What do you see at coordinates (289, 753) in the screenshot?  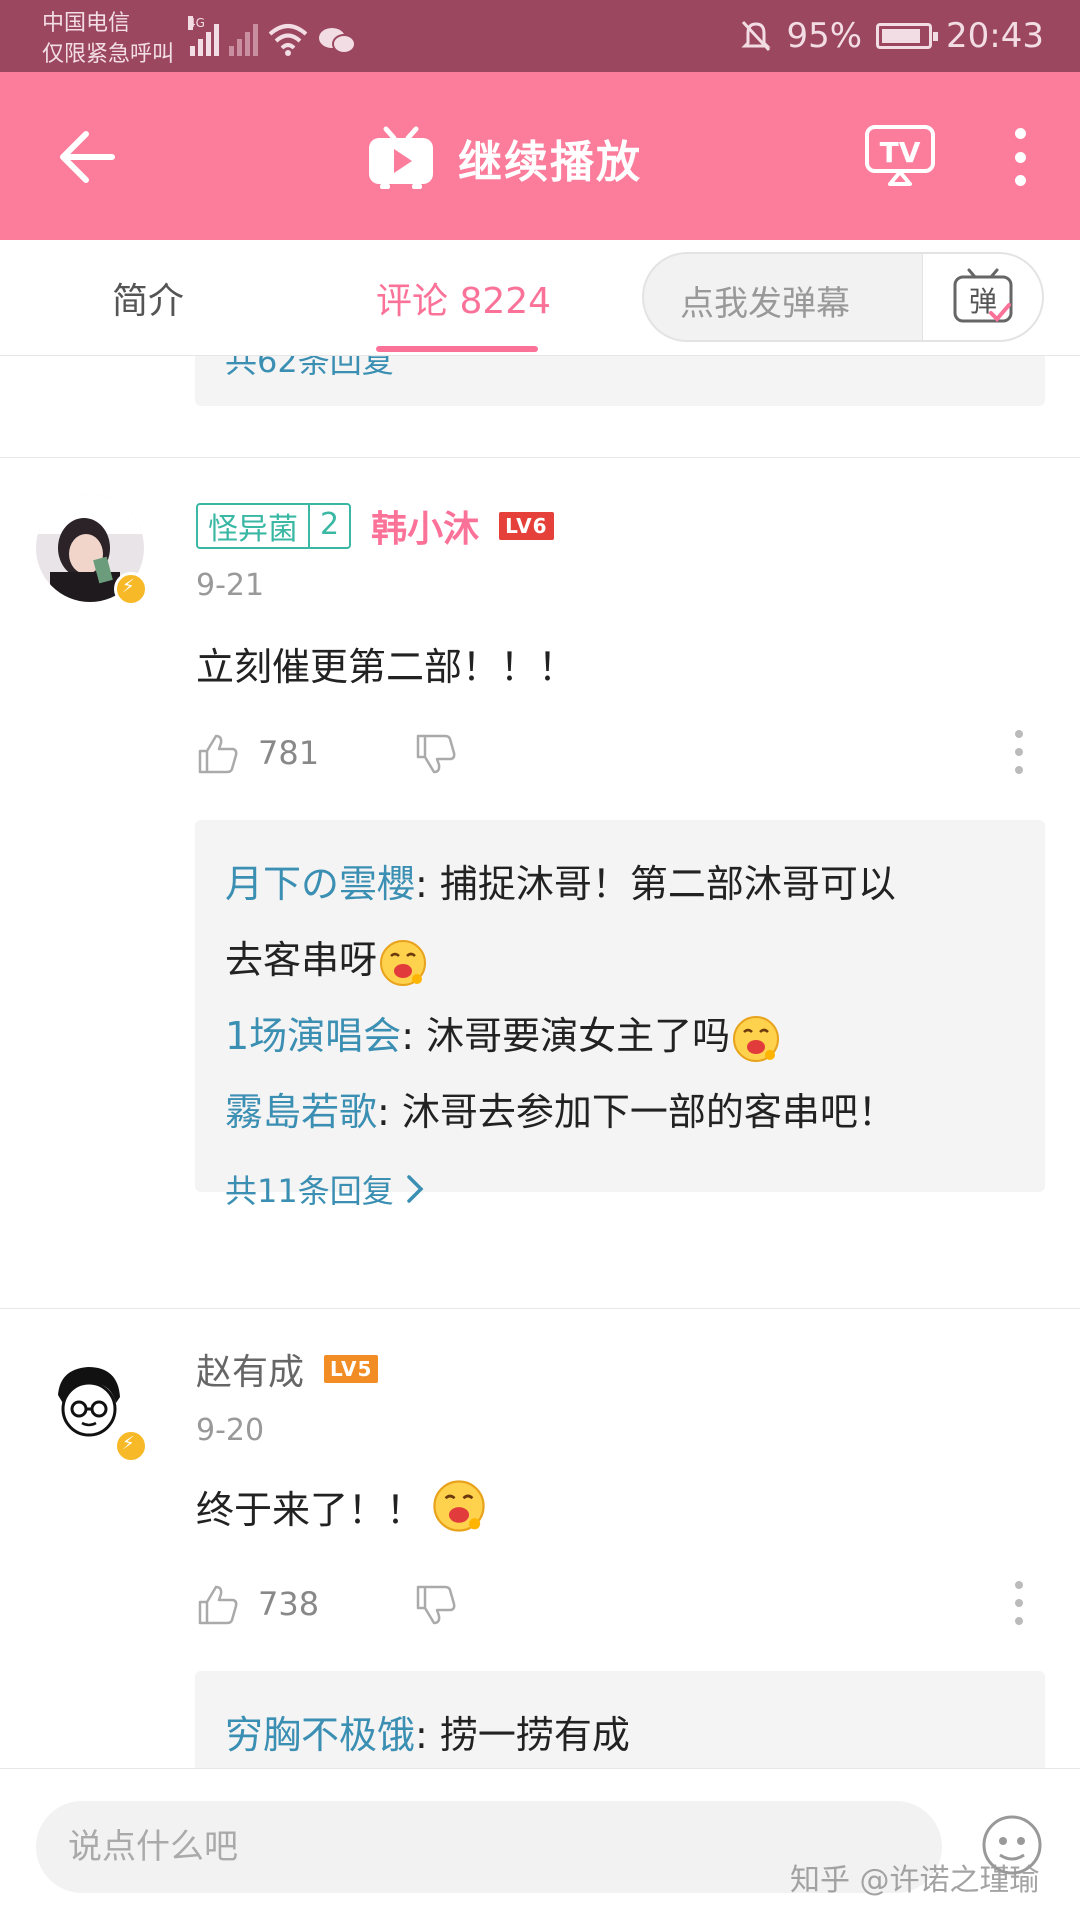 I see `like-count: 781` at bounding box center [289, 753].